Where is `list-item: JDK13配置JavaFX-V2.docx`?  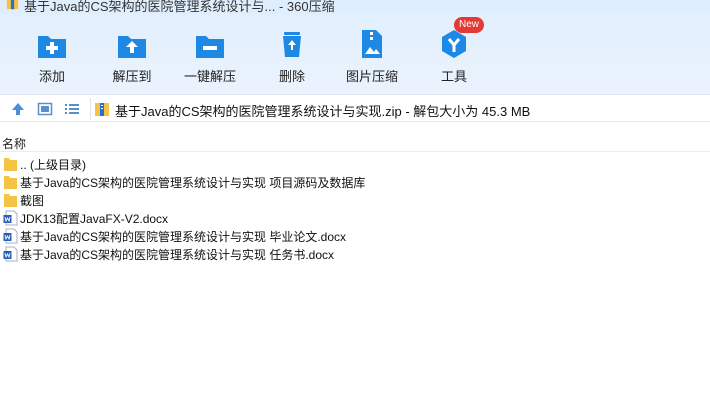
list-item: JDK13配置JavaFX-V2.docx is located at coordinates (355, 218).